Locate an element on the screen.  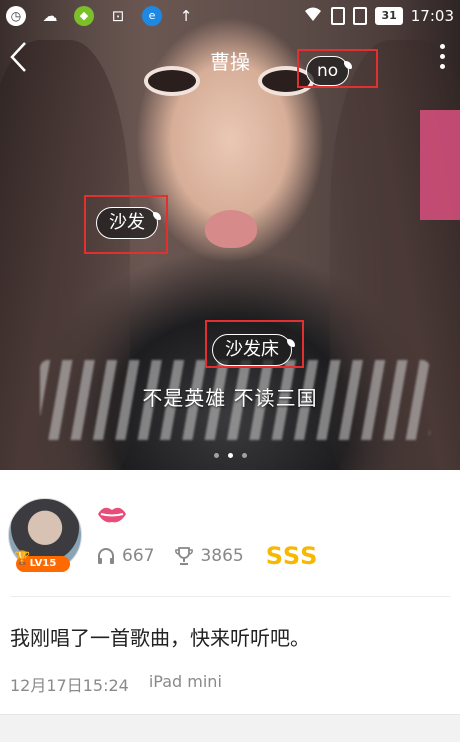
clock-app-icon: ◷ is located at coordinates (16, 16).